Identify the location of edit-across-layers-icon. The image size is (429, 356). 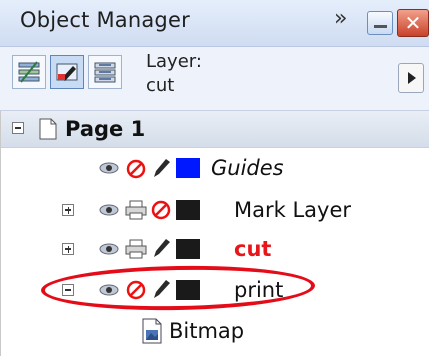
(67, 72).